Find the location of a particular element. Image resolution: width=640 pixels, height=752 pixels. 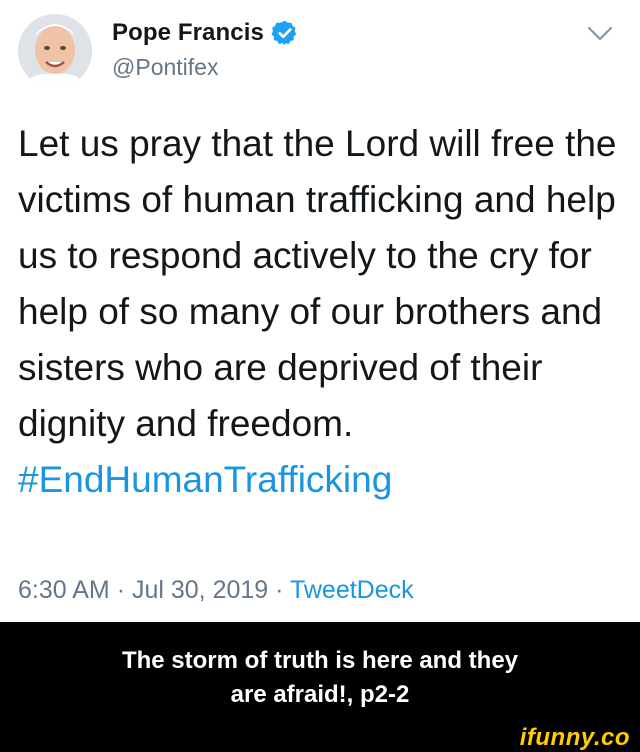

author-name: Pope Francis is located at coordinates (188, 33).